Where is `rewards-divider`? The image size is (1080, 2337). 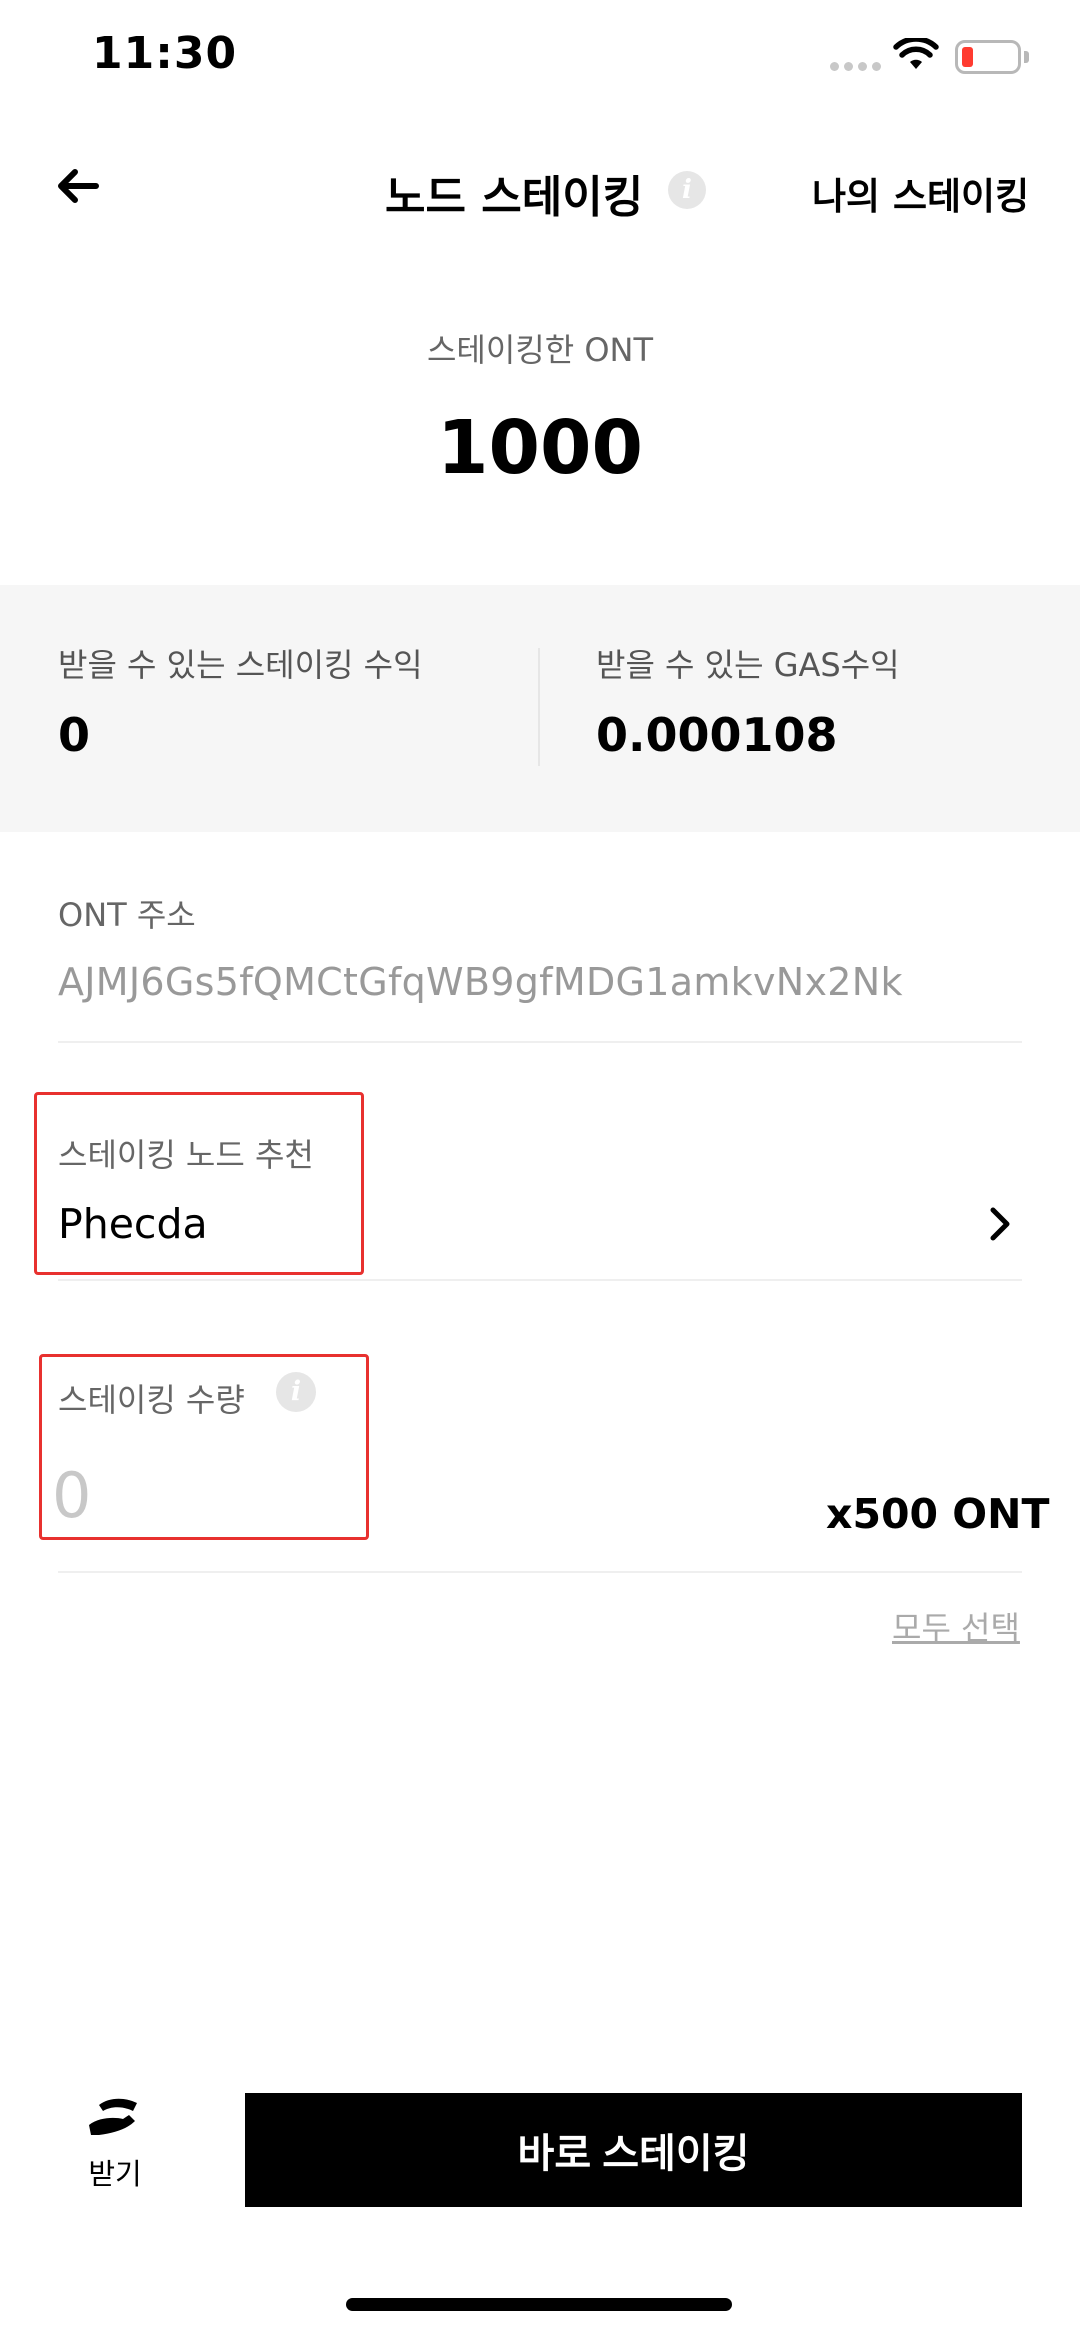
rewards-divider is located at coordinates (539, 707).